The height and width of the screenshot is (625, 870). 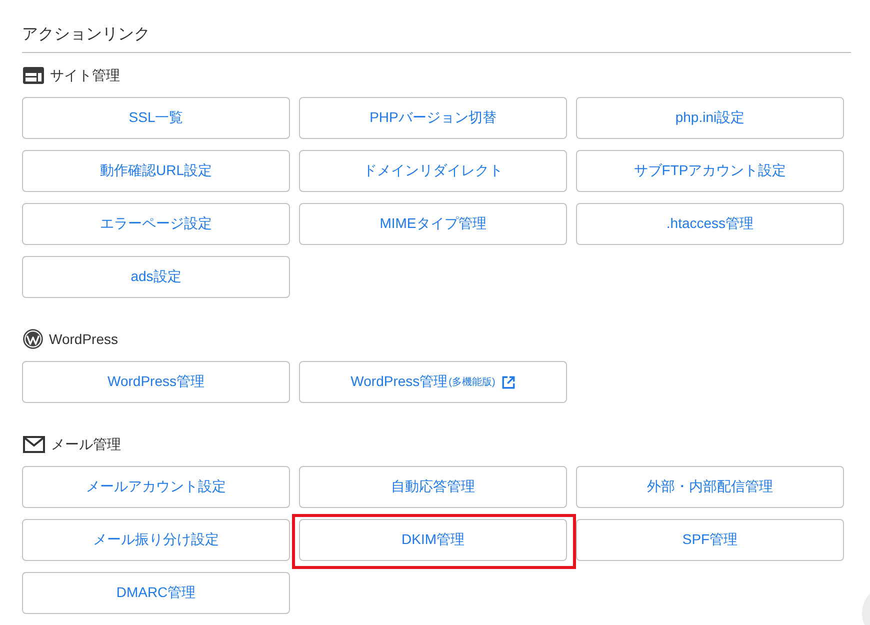 I want to click on action-button: 動作確認URL設定, so click(x=156, y=171).